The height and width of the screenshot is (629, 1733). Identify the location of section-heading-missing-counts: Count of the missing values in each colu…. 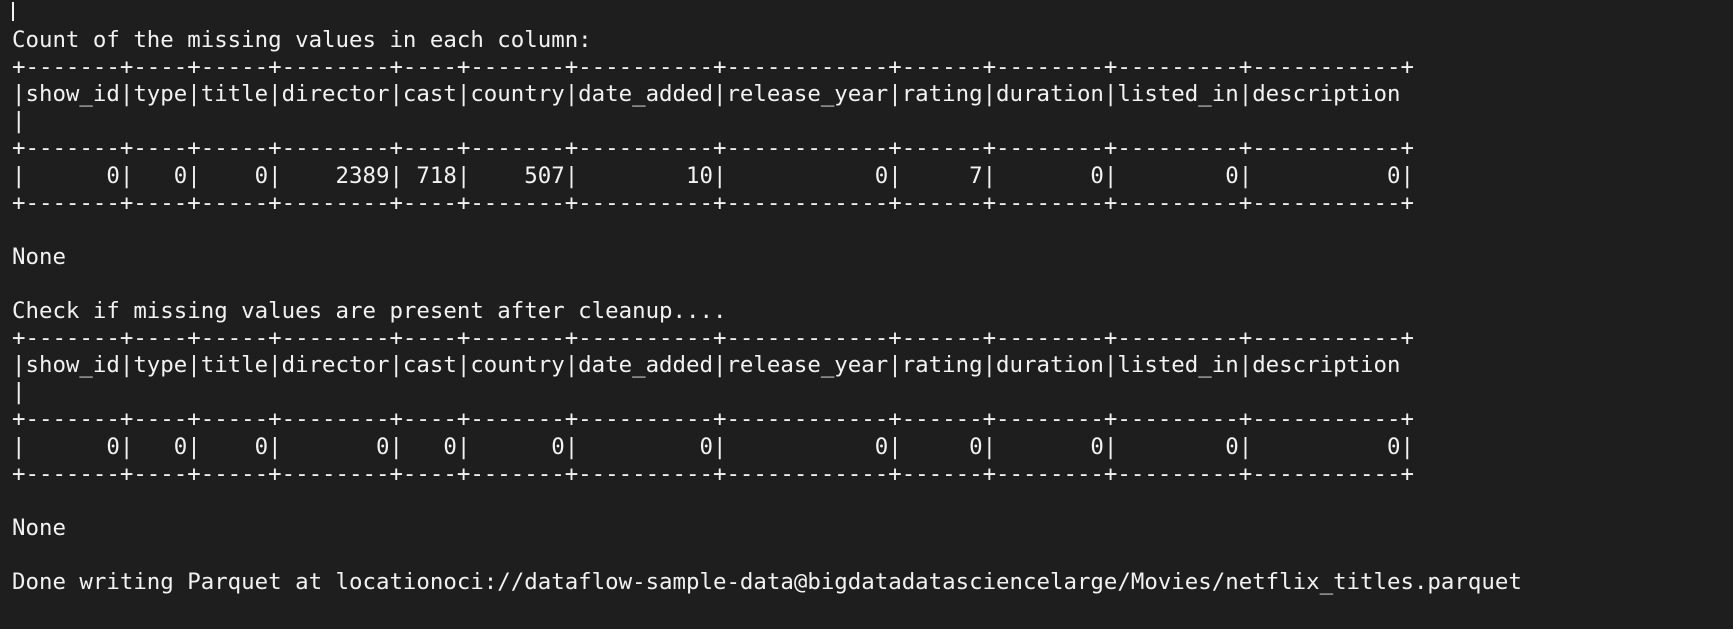
(302, 40).